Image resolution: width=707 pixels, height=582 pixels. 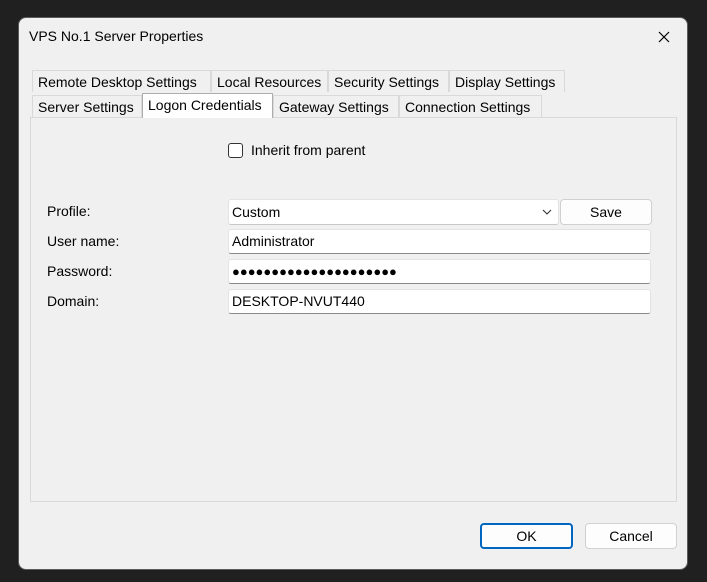 I want to click on domain-input: DESKTOP-NVUT440, so click(x=439, y=301).